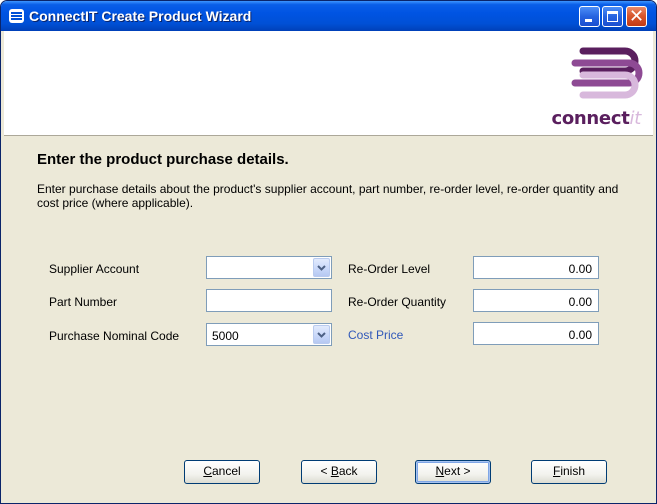 This screenshot has height=504, width=657. What do you see at coordinates (589, 16) in the screenshot?
I see `minimize-button` at bounding box center [589, 16].